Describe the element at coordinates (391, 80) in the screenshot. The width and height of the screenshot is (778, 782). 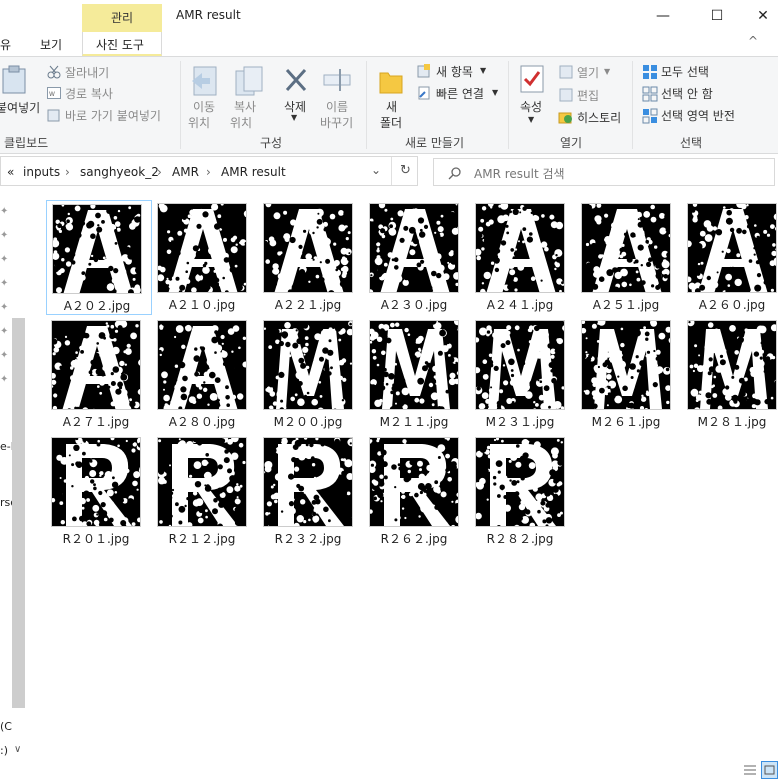
I see `new-folder-icon` at that location.